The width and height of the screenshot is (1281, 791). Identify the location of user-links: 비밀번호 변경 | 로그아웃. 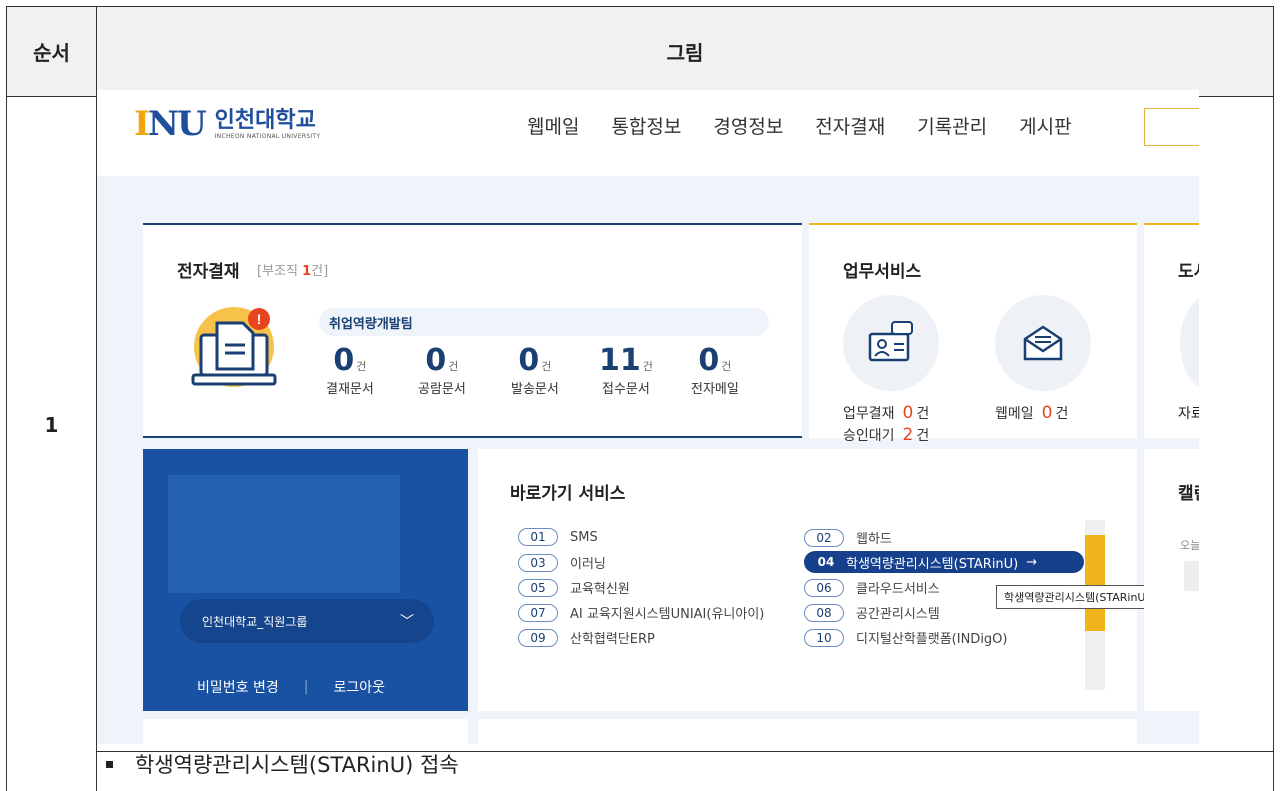
(291, 687).